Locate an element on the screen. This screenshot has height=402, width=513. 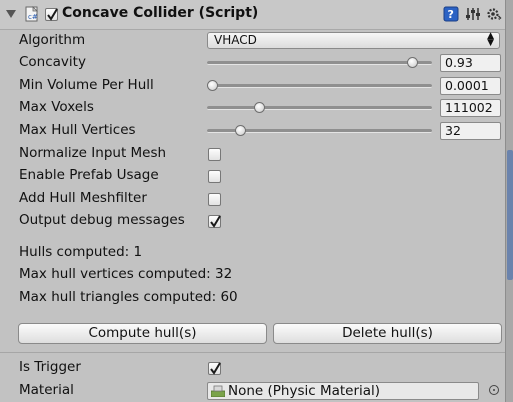
max-voxels-field: 111002 is located at coordinates (470, 108).